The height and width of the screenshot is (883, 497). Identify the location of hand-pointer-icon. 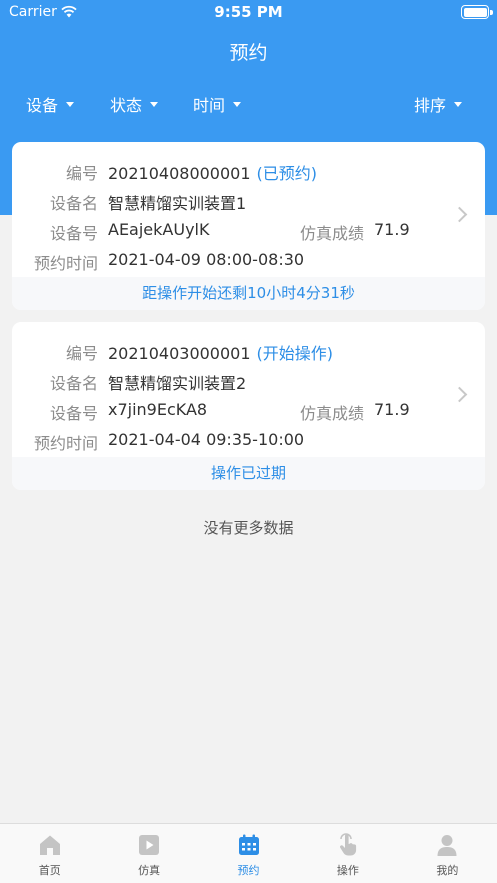
(348, 844).